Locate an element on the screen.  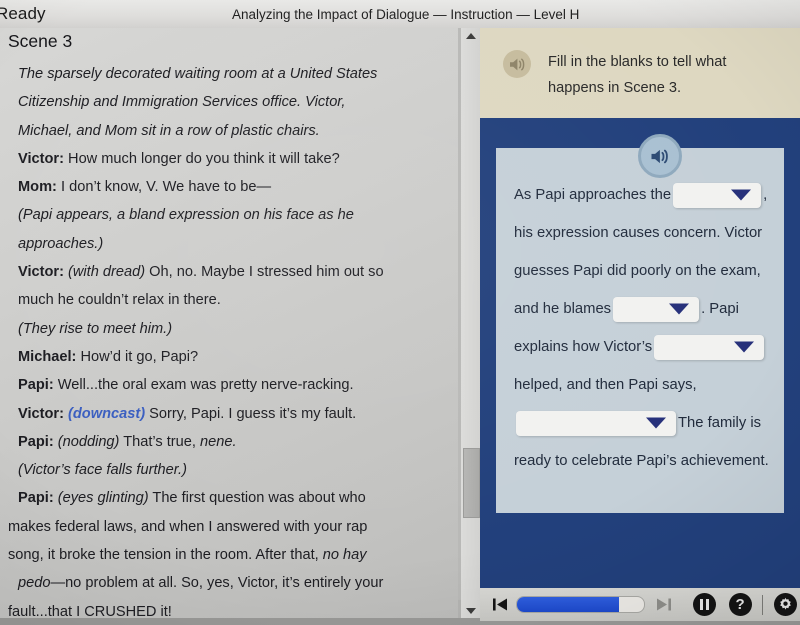
scrollbar-thumb is located at coordinates (471, 483).